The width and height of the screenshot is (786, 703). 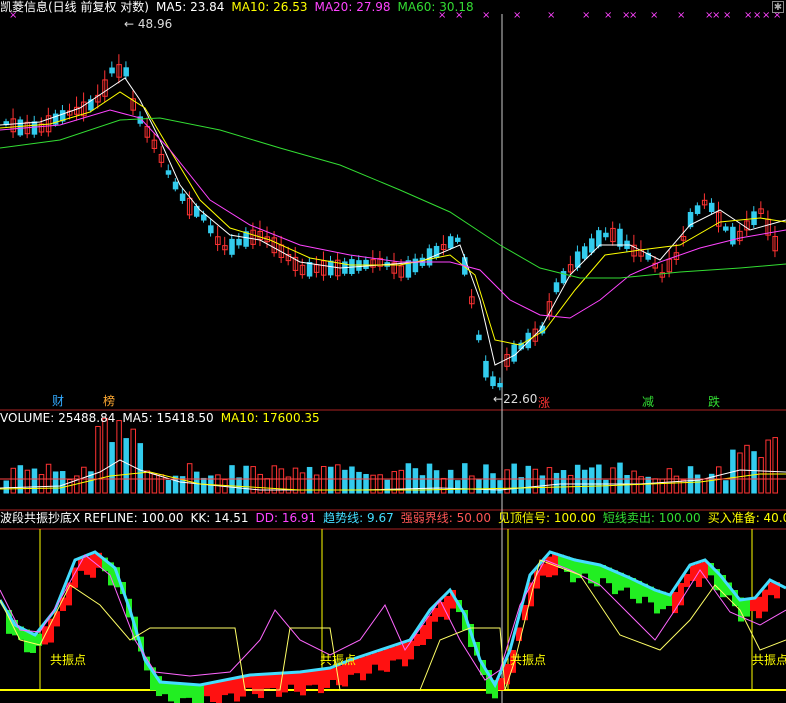 I want to click on marker-die: 跌, so click(x=714, y=402).